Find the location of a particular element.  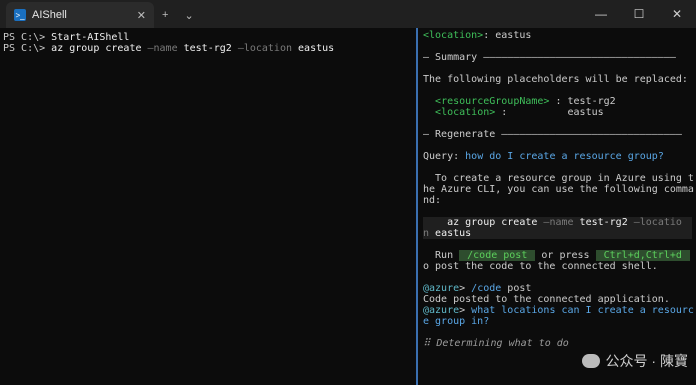

answer-line: nd: is located at coordinates (432, 200).